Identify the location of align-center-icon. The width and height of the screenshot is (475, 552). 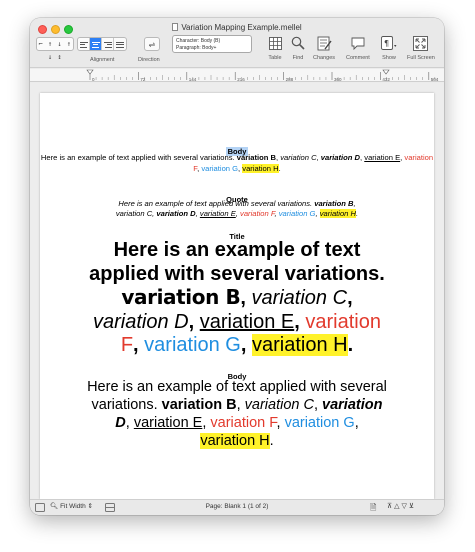
(95, 44).